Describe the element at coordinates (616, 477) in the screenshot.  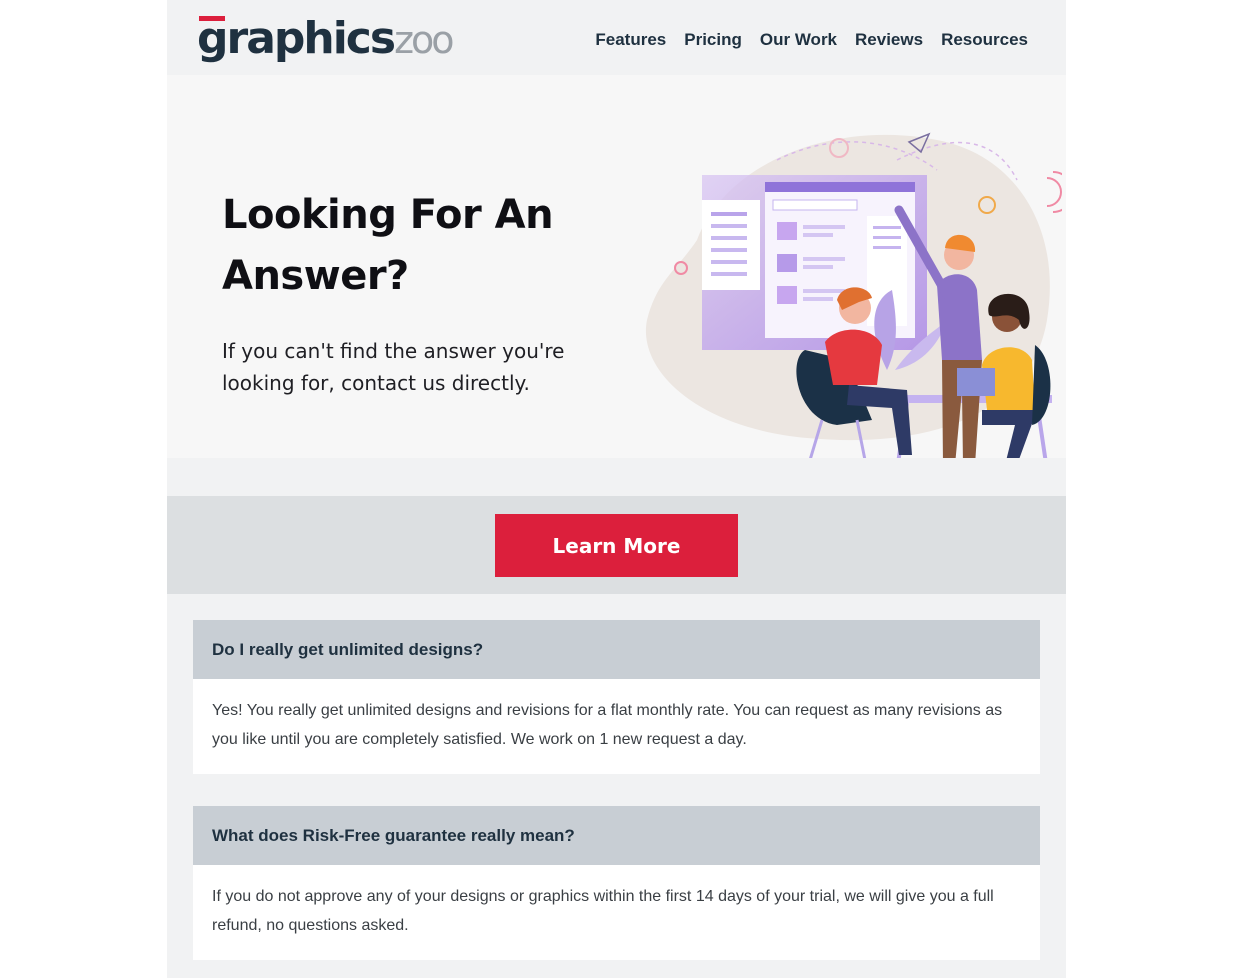
I see `hero-divider-strip` at that location.